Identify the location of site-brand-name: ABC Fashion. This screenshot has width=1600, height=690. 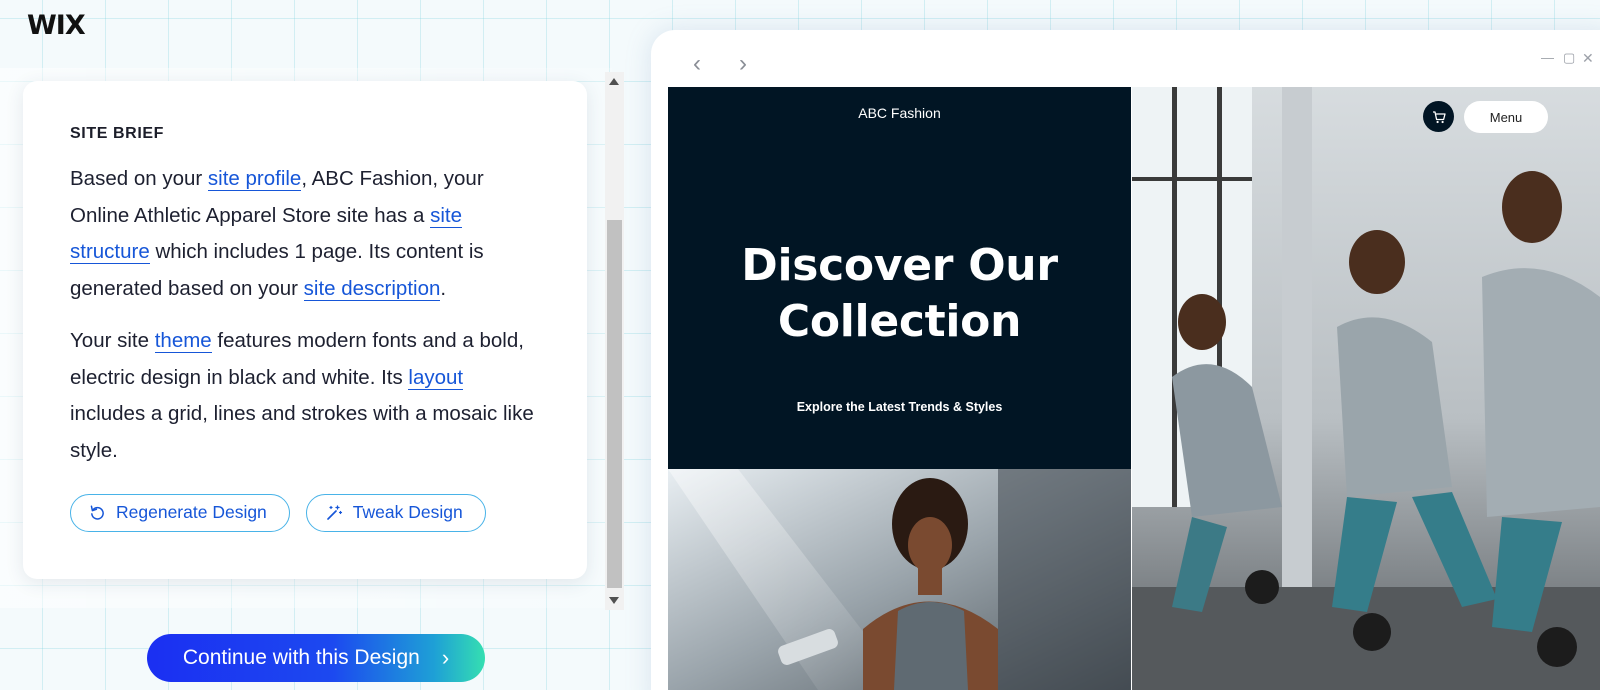
(899, 113).